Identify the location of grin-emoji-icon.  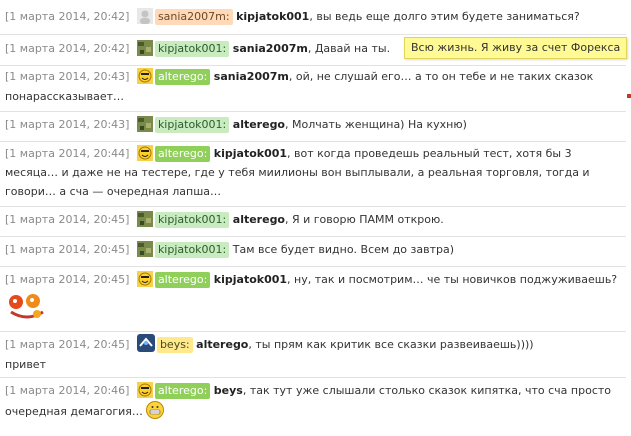
(155, 410).